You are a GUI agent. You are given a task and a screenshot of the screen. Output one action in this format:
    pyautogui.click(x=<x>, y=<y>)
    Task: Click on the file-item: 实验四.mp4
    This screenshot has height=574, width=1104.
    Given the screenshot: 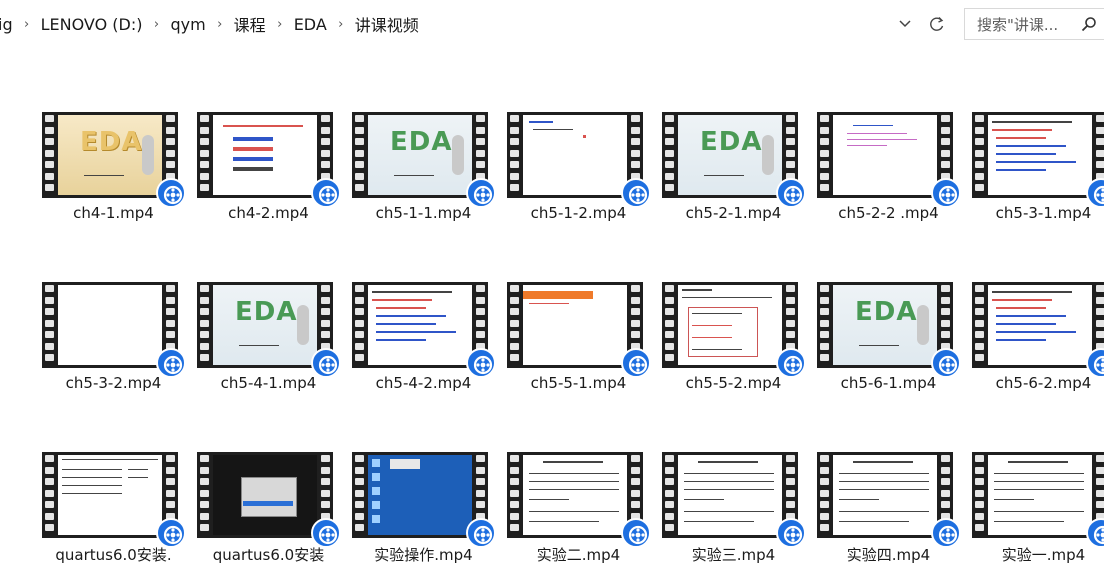 What is the action you would take?
    pyautogui.click(x=888, y=509)
    